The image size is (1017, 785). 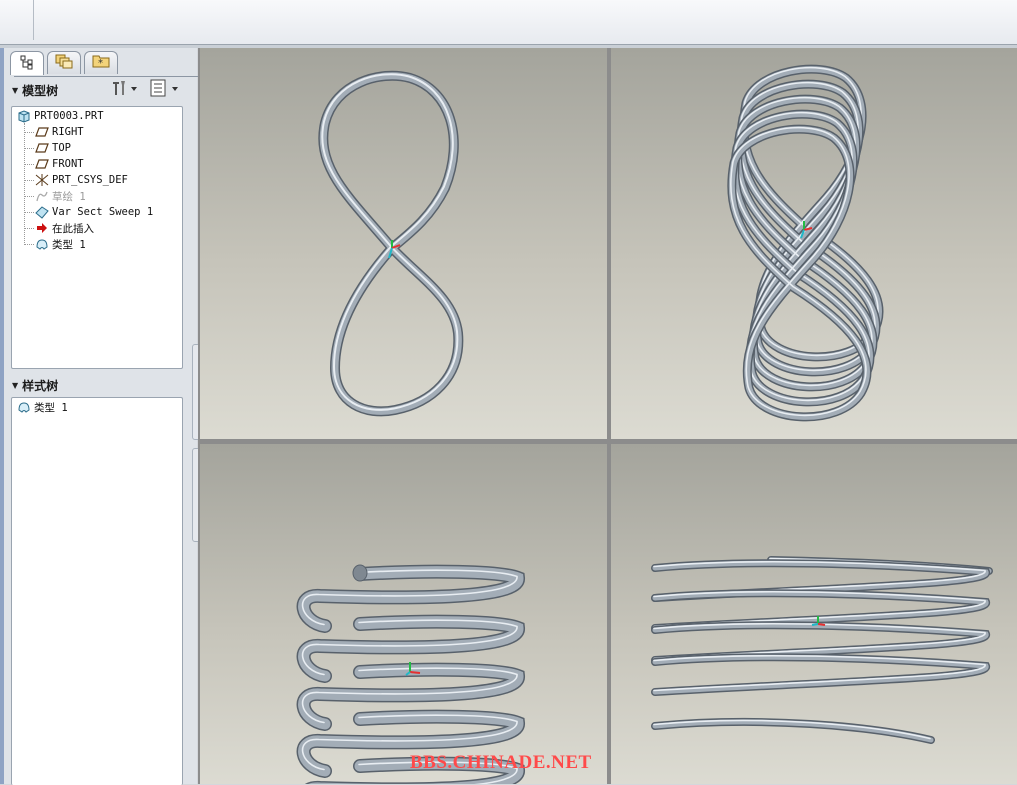 I want to click on model-tree-title: 模型树, so click(x=40, y=90).